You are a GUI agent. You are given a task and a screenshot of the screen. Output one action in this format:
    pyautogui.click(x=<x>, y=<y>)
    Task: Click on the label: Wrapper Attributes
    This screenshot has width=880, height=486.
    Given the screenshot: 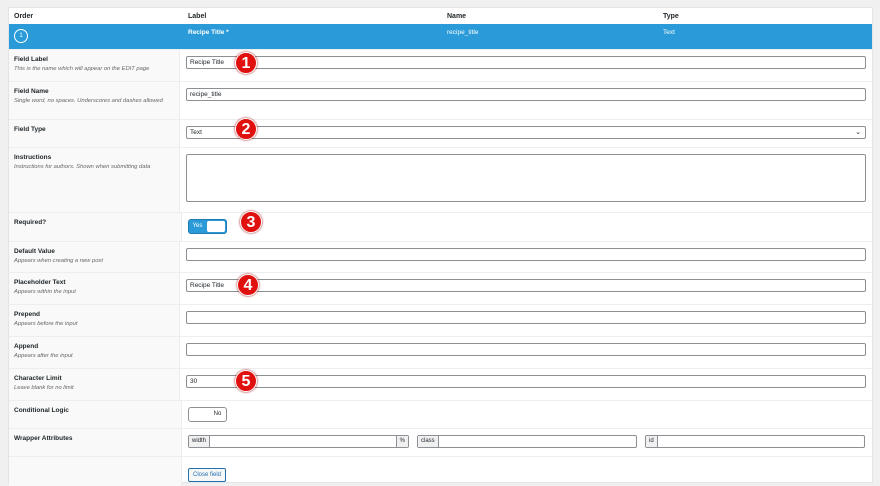 What is the action you would take?
    pyautogui.click(x=43, y=438)
    